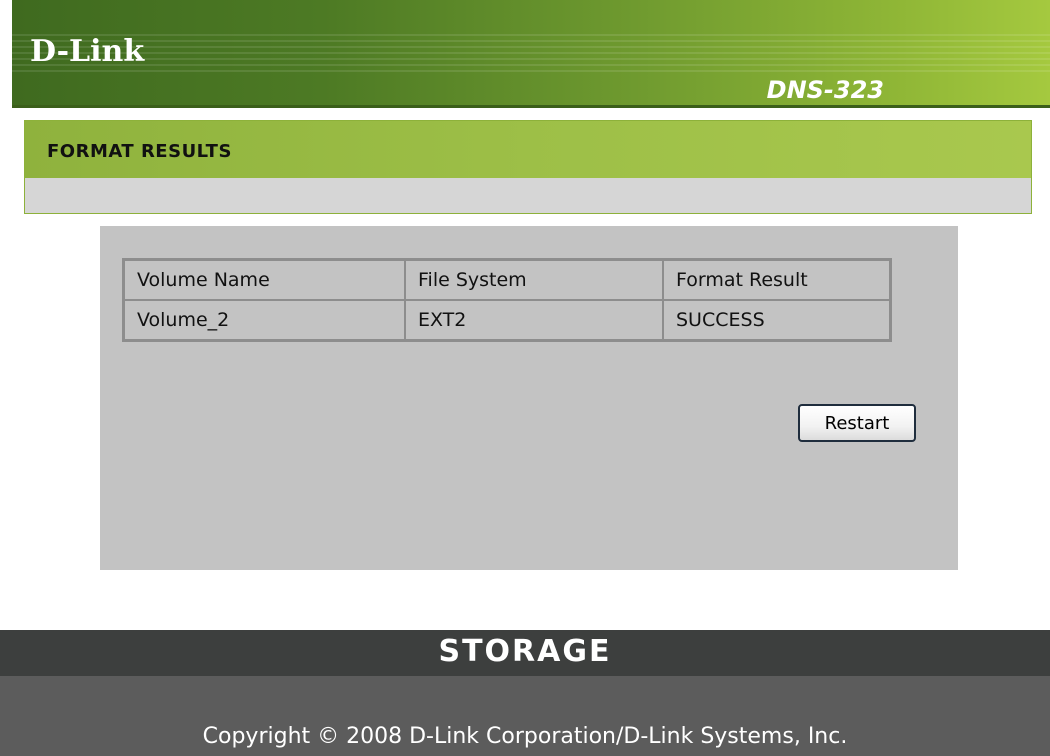  What do you see at coordinates (139, 151) in the screenshot?
I see `page-title: FORMAT RESULTS` at bounding box center [139, 151].